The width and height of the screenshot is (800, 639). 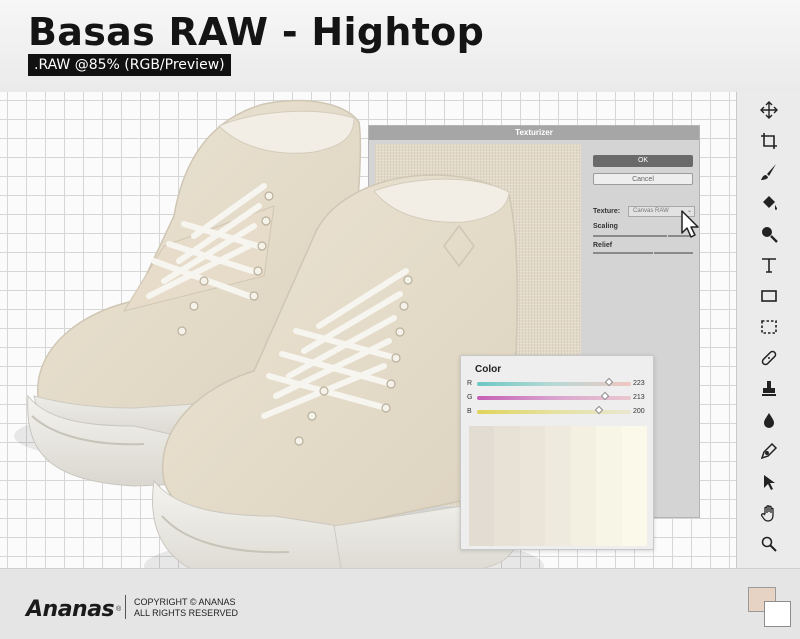 I want to click on channel-g-value: 213, so click(x=639, y=397).